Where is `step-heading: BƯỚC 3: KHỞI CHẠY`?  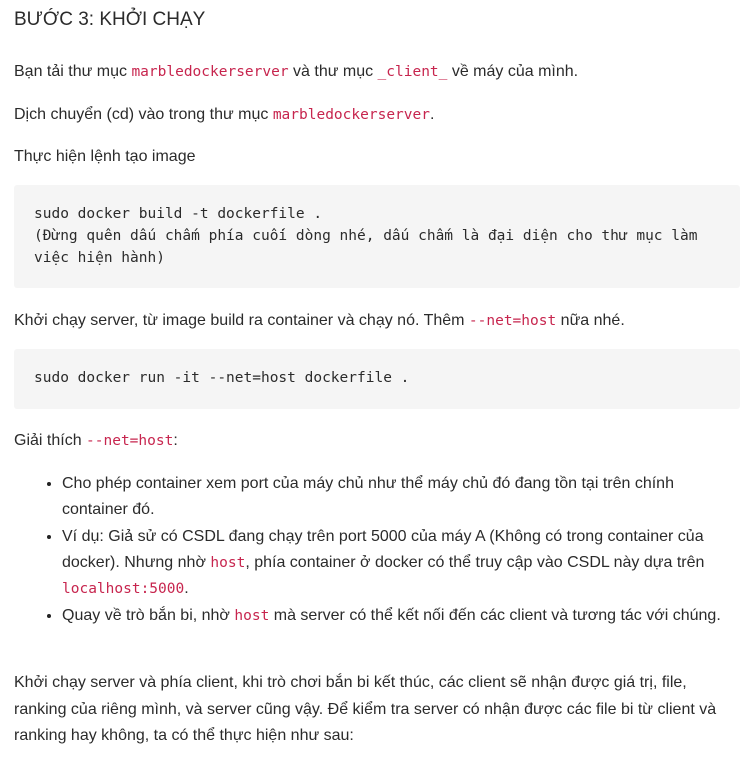
step-heading: BƯỚC 3: KHỞI CHẠY is located at coordinates (110, 19).